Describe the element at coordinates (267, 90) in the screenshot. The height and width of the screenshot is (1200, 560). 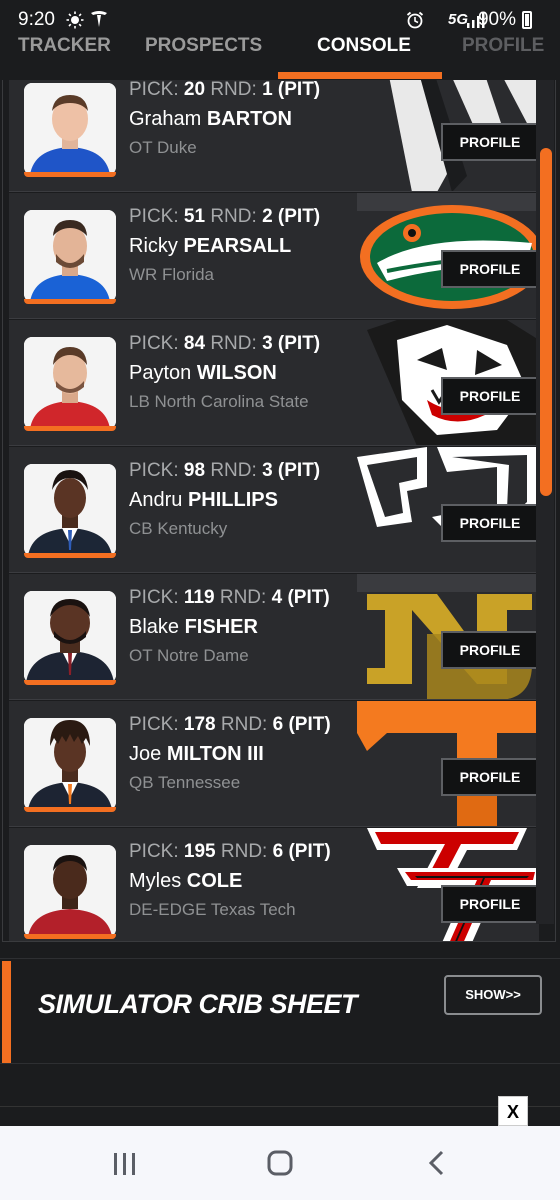
I see `round-number: 1` at that location.